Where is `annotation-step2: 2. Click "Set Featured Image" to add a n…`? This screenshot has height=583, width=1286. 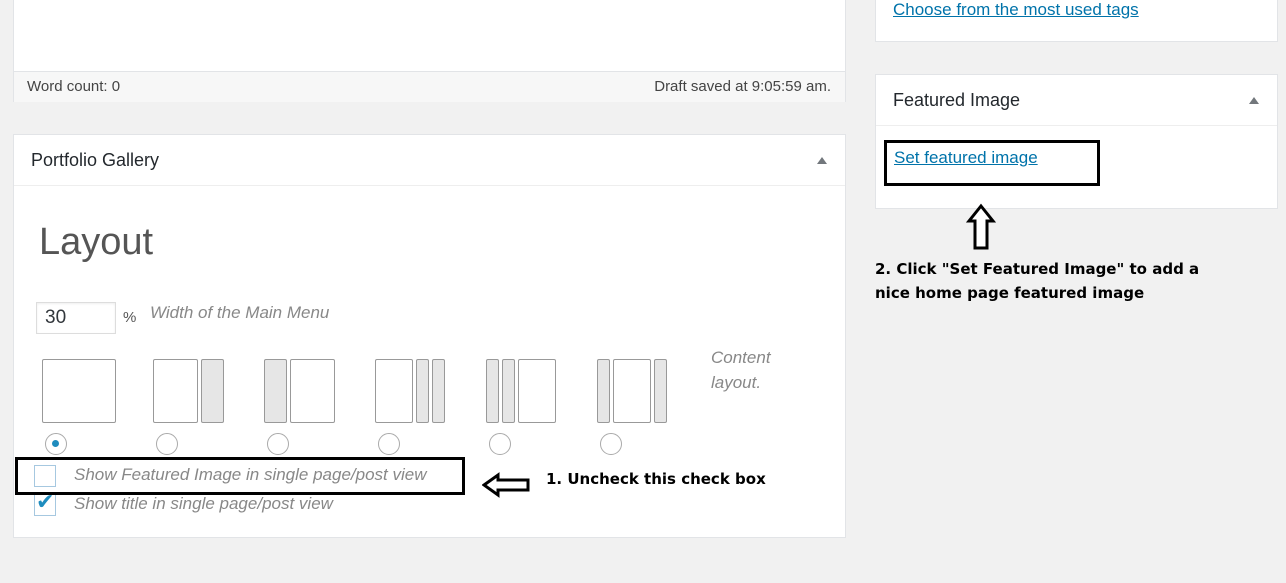 annotation-step2: 2. Click "Set Featured Image" to add a n… is located at coordinates (1037, 281).